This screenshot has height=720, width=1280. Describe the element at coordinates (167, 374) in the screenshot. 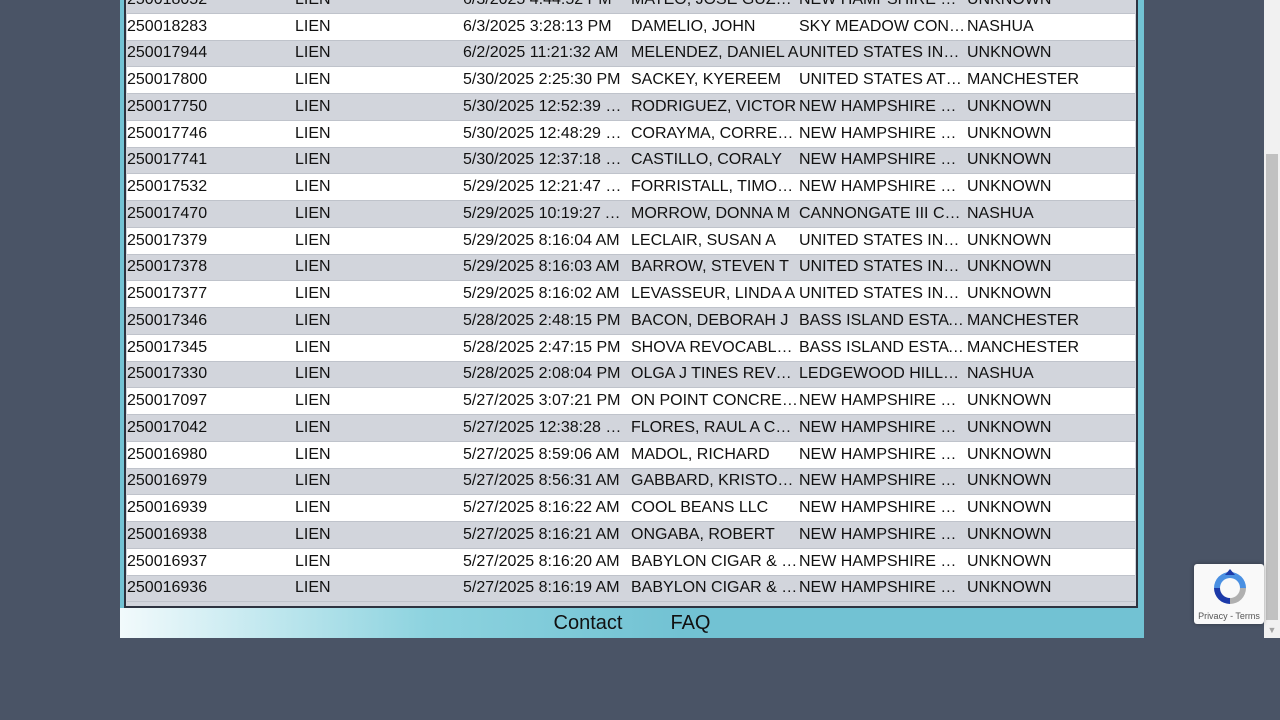

I see `document-number-cell: 250017330` at that location.